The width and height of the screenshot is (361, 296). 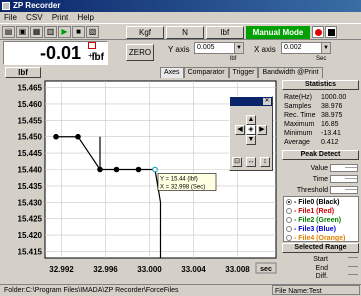 I want to click on chevron-down-icon: ▼, so click(x=325, y=48).